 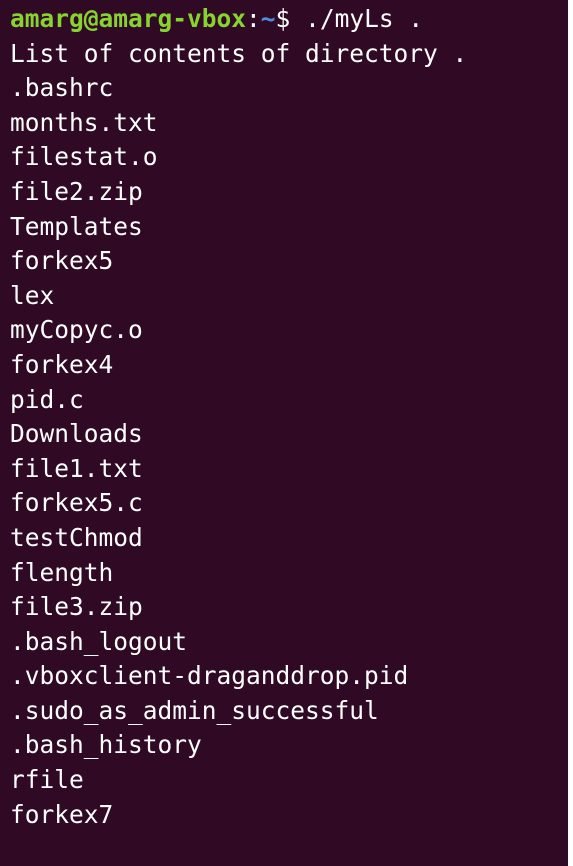 What do you see at coordinates (62, 88) in the screenshot?
I see `listing-entry: .bashrc` at bounding box center [62, 88].